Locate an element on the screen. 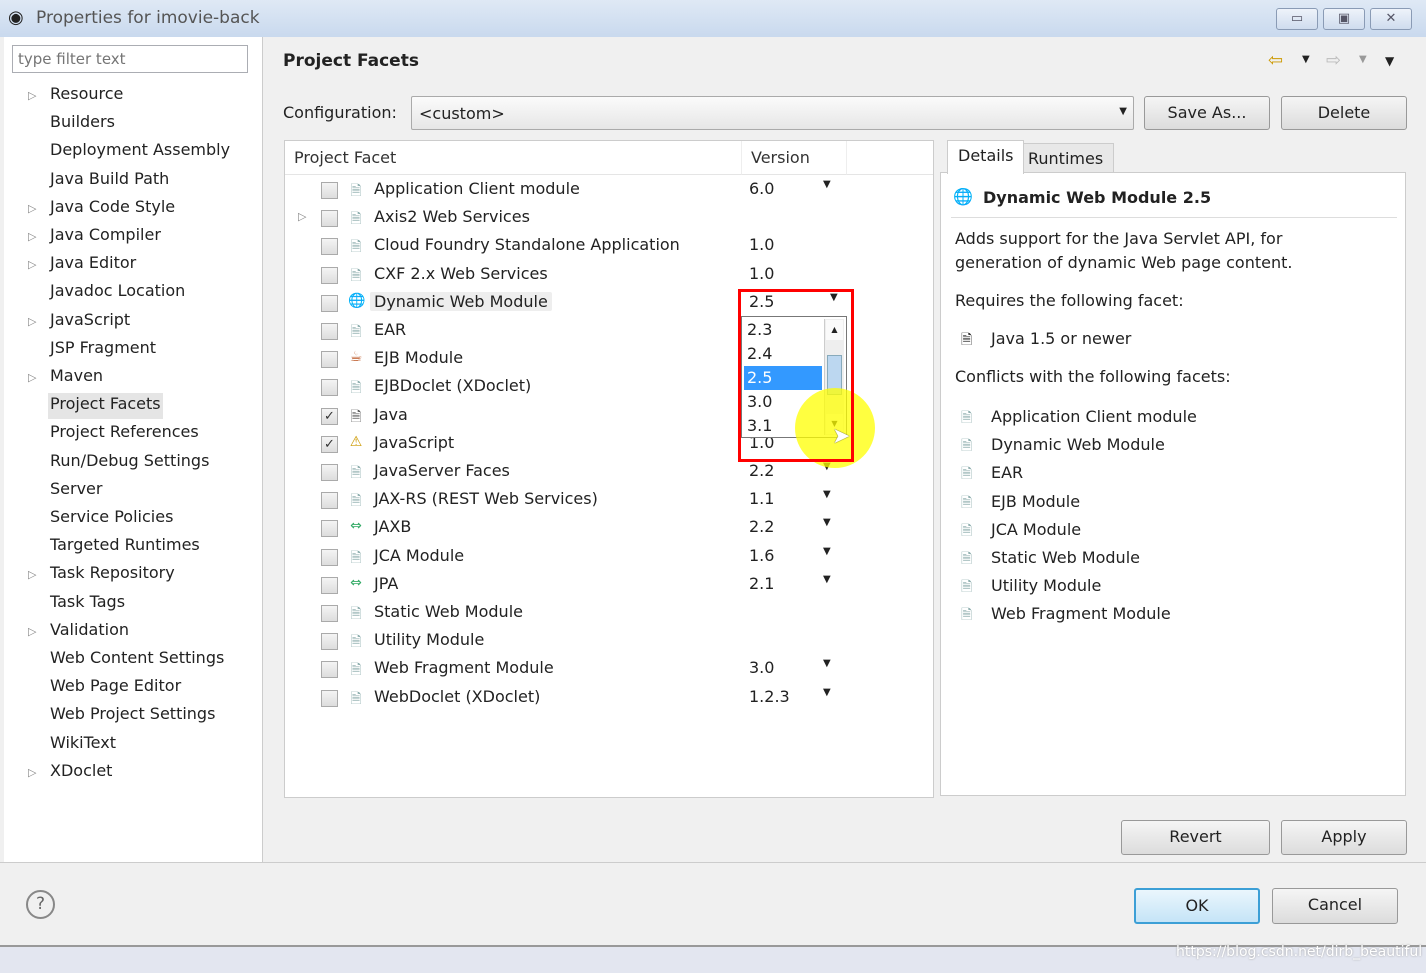 Image resolution: width=1426 pixels, height=973 pixels. sidebar-item: Javadoc Location is located at coordinates (117, 293).